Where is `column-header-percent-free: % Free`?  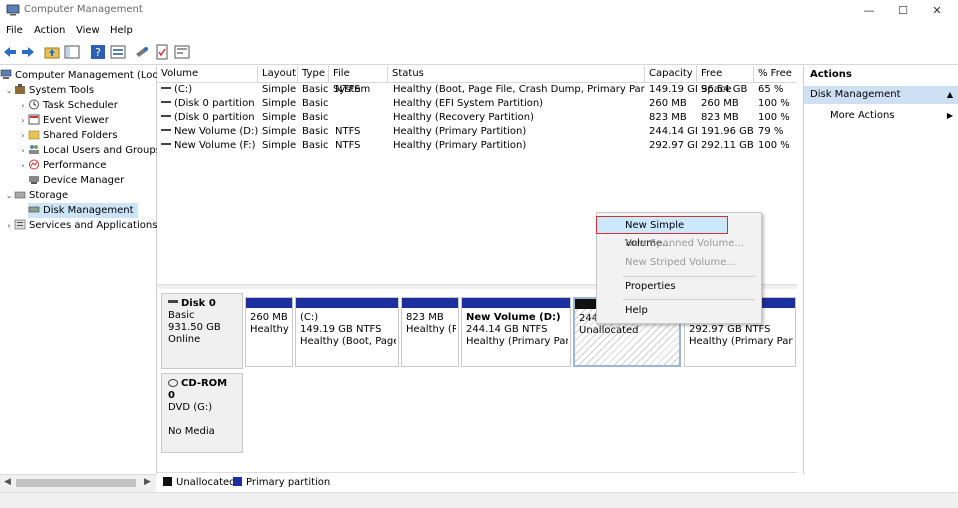
column-header-percent-free: % Free is located at coordinates (775, 74).